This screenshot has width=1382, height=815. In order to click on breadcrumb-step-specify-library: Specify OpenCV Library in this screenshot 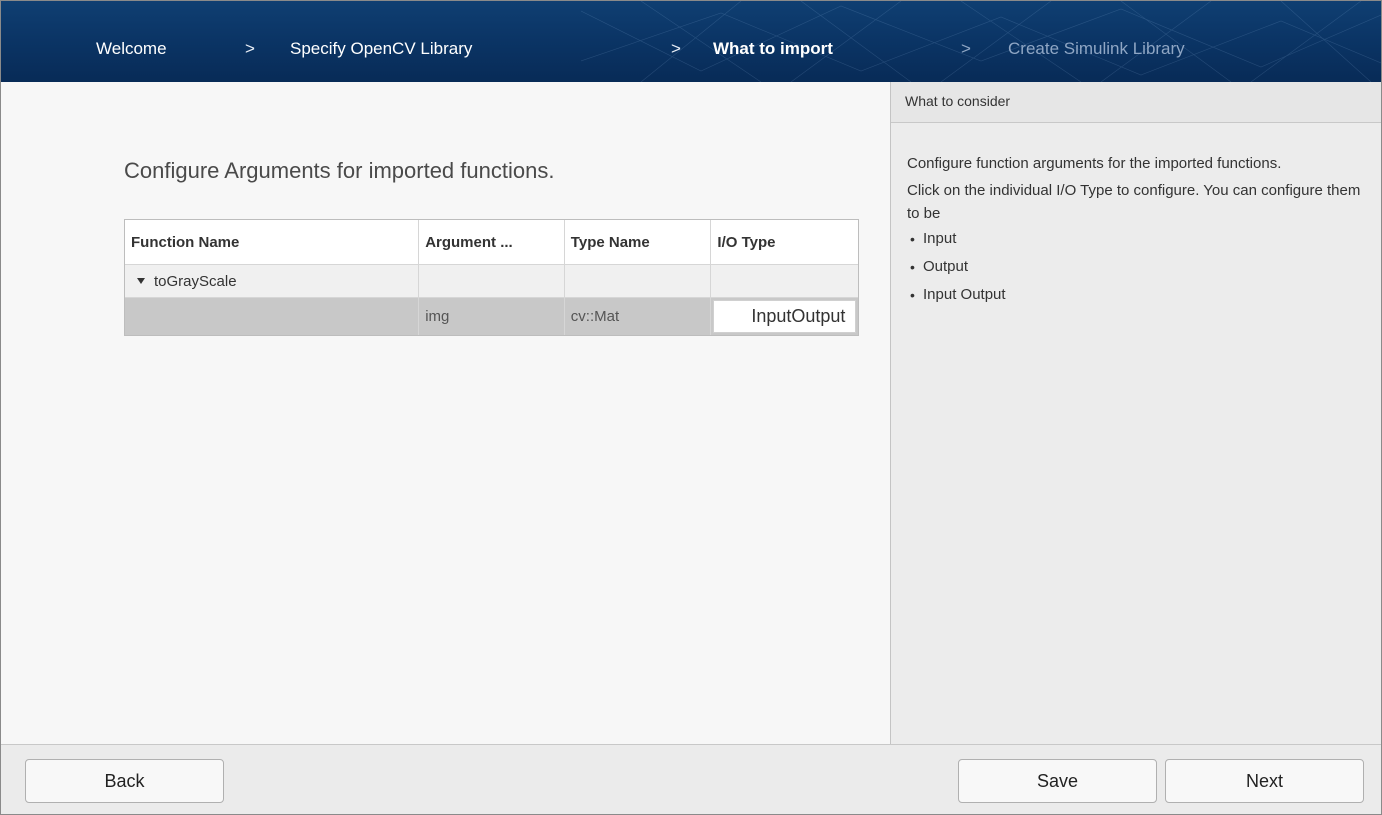, I will do `click(381, 49)`.